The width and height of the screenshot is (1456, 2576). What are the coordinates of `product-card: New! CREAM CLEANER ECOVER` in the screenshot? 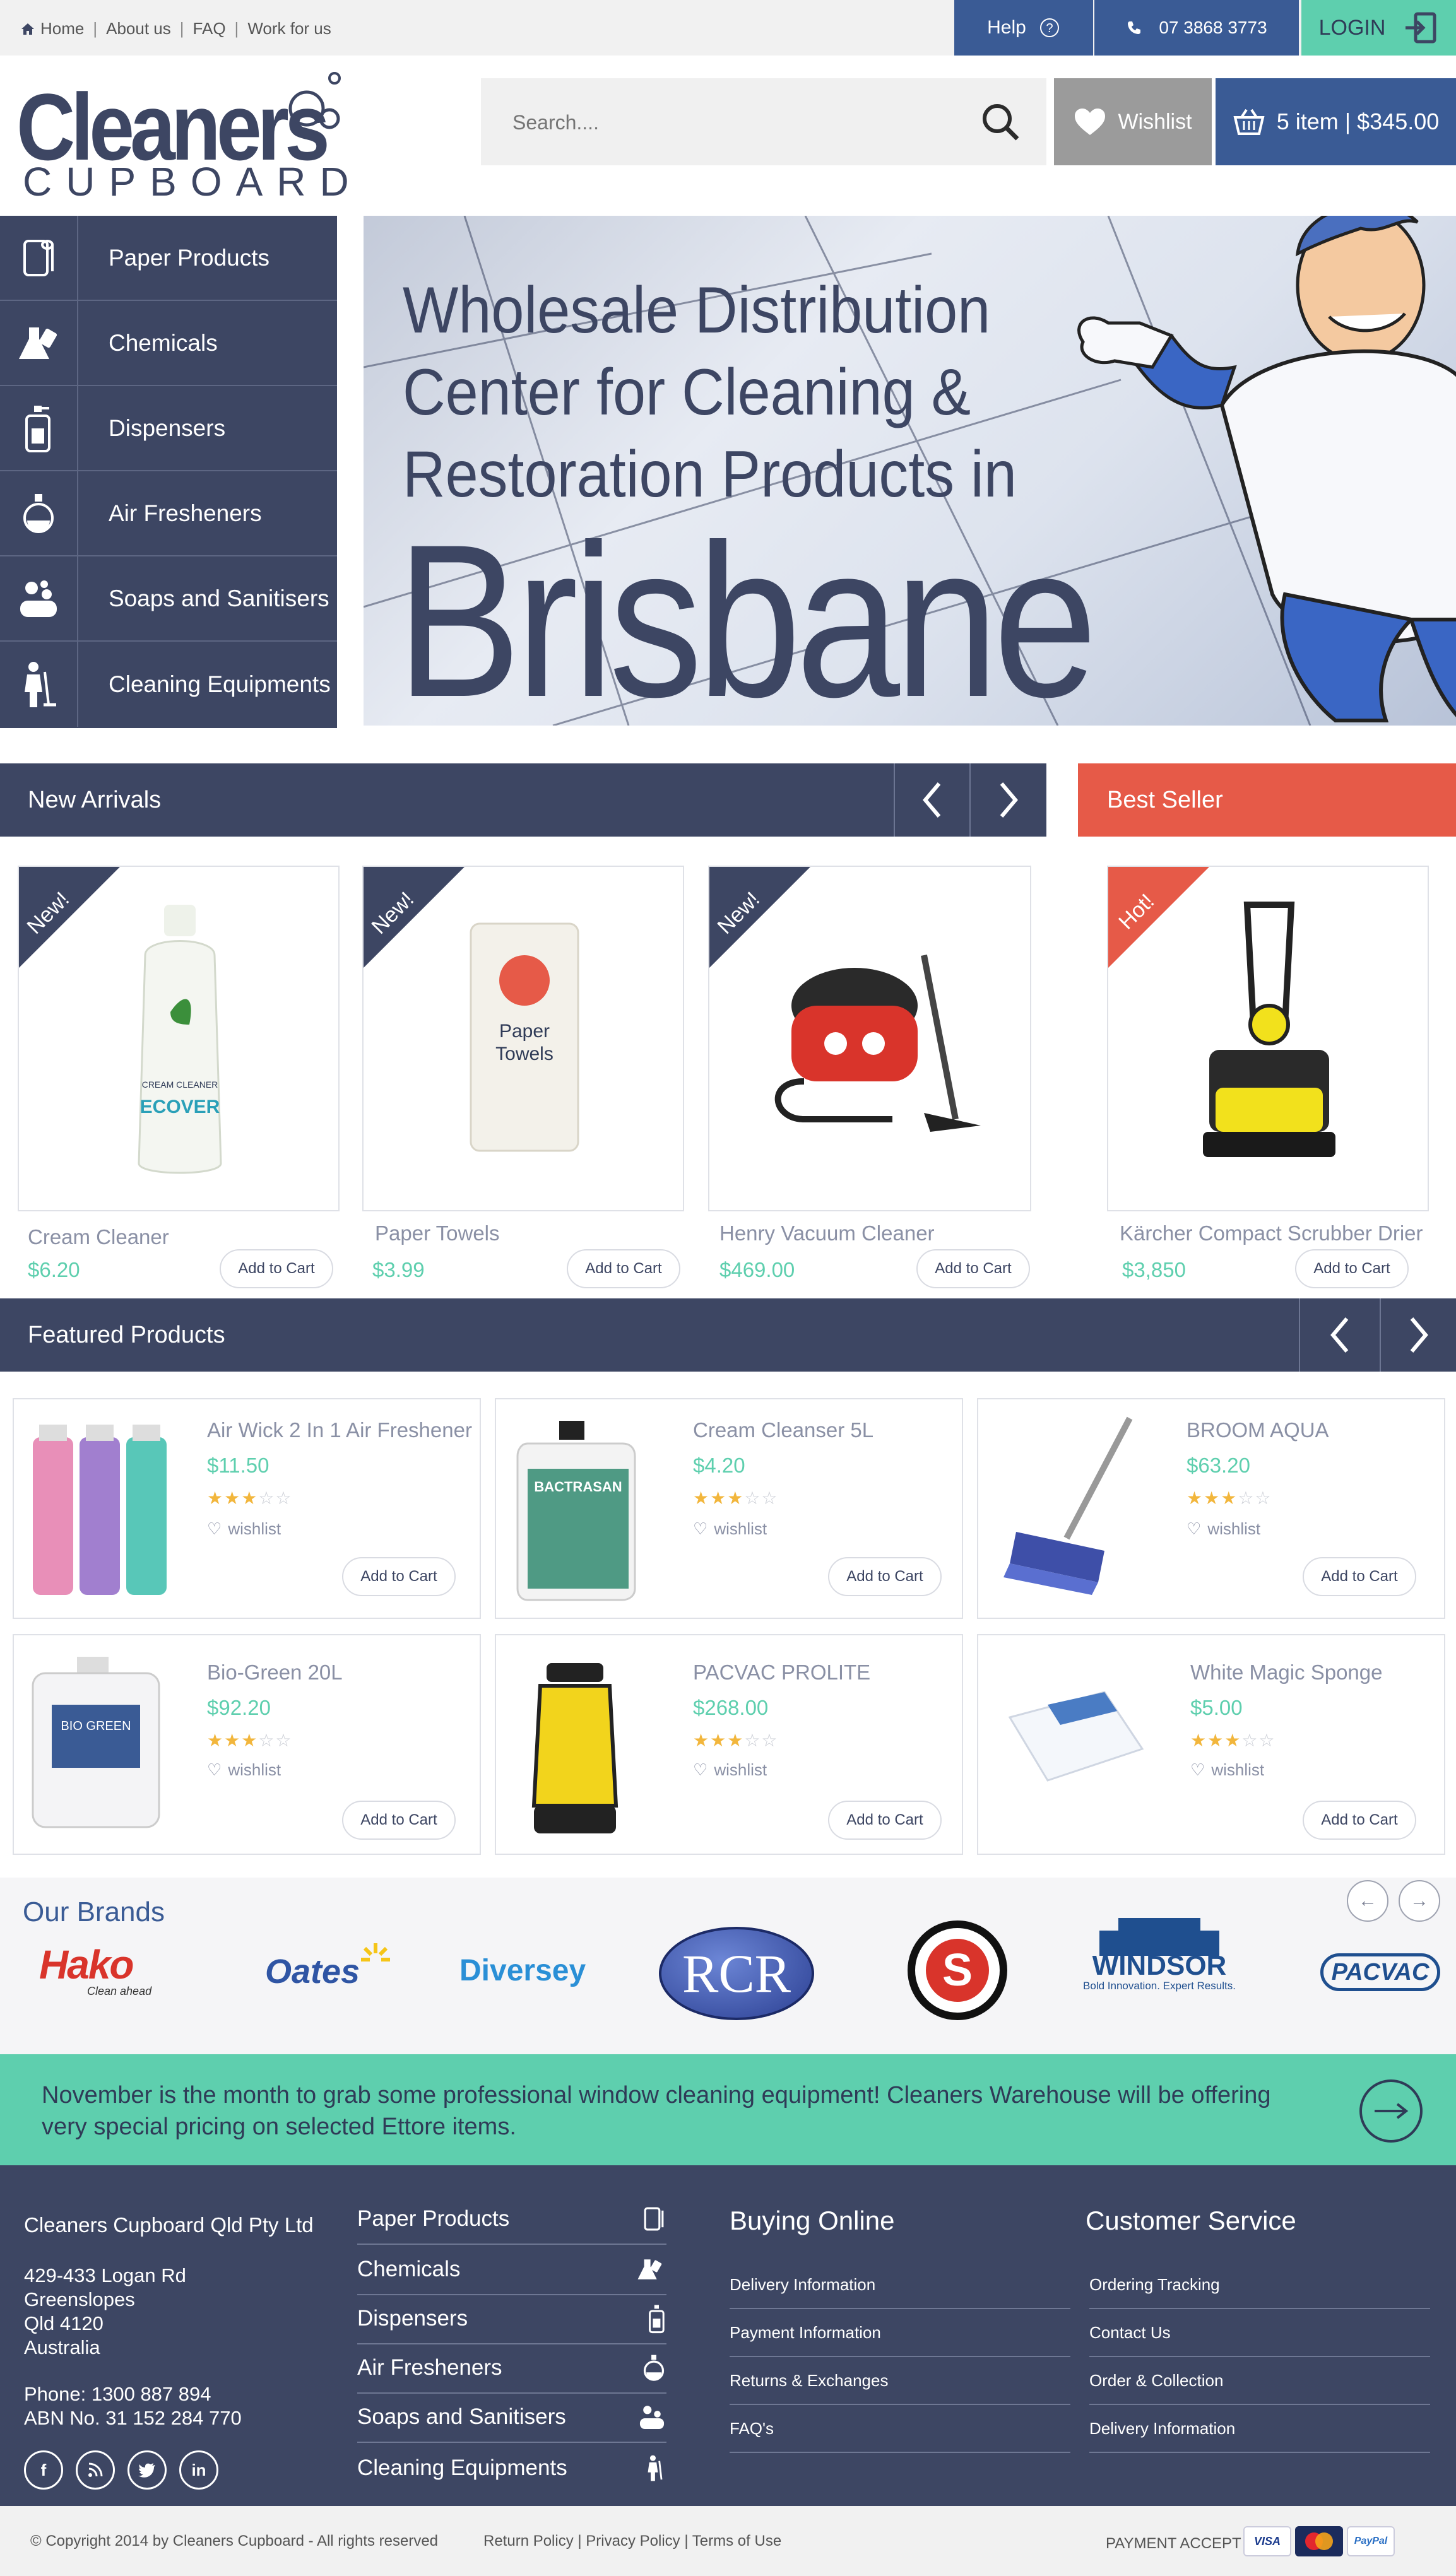 It's located at (179, 1038).